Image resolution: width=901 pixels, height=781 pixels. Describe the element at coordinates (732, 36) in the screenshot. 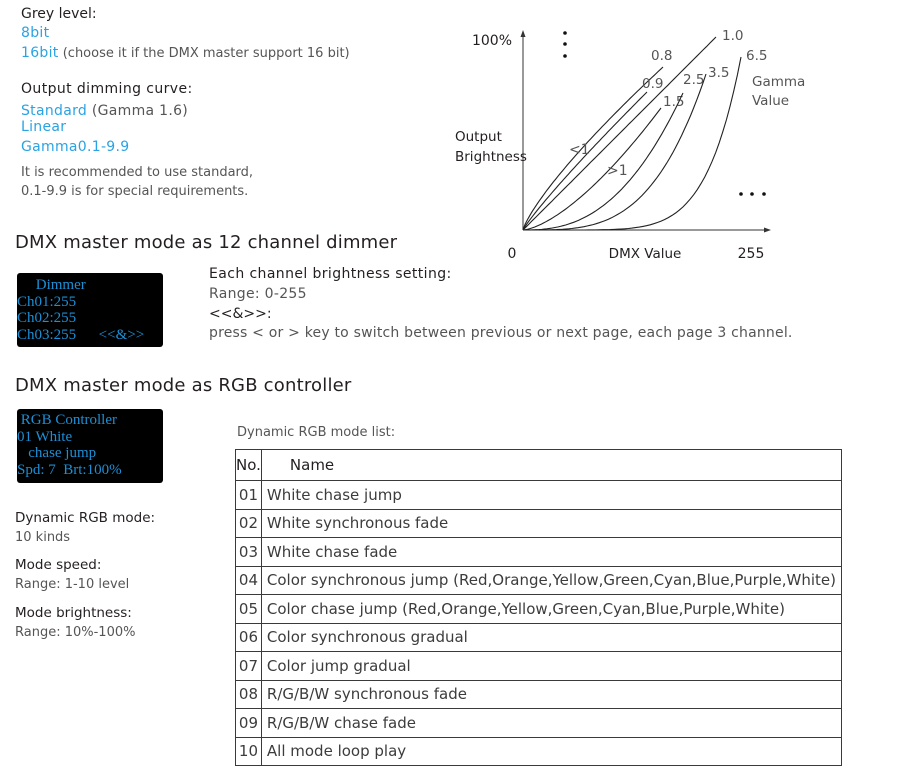

I see `gamma-label-1-0: 1.0` at that location.